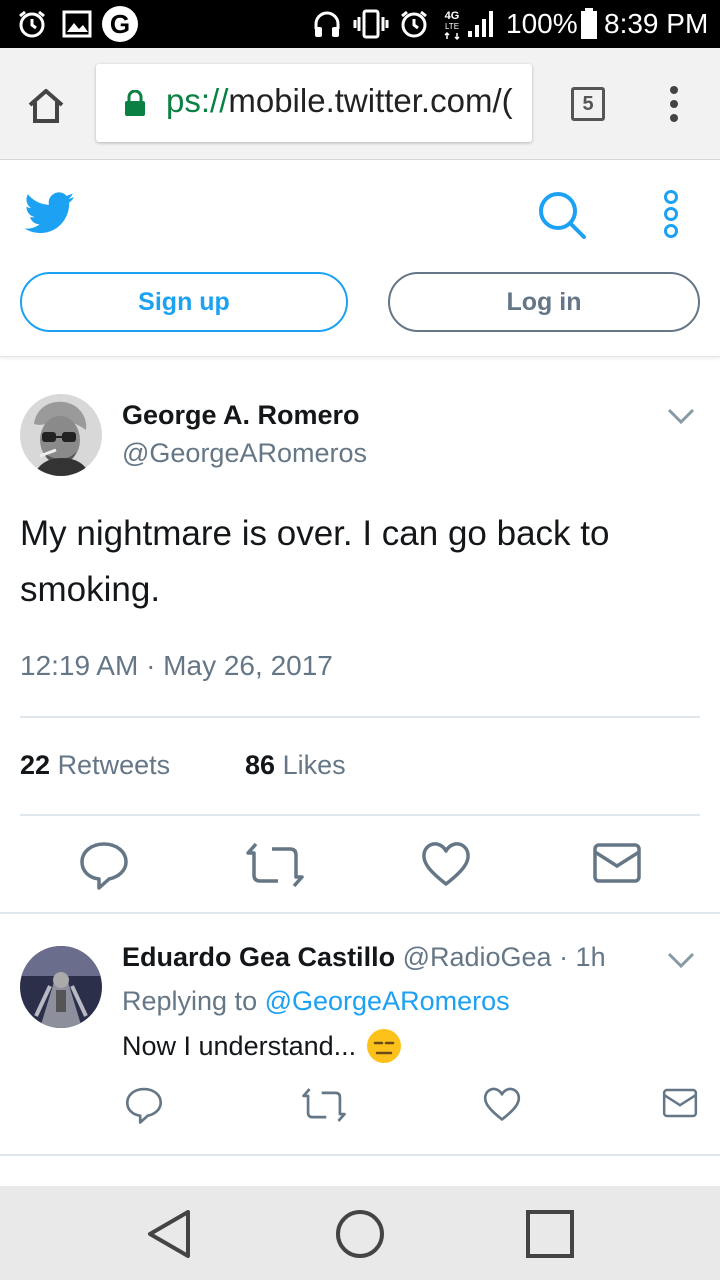 The height and width of the screenshot is (1280, 720). Describe the element at coordinates (258, 957) in the screenshot. I see `author-name: Eduardo Gea Castillo` at that location.